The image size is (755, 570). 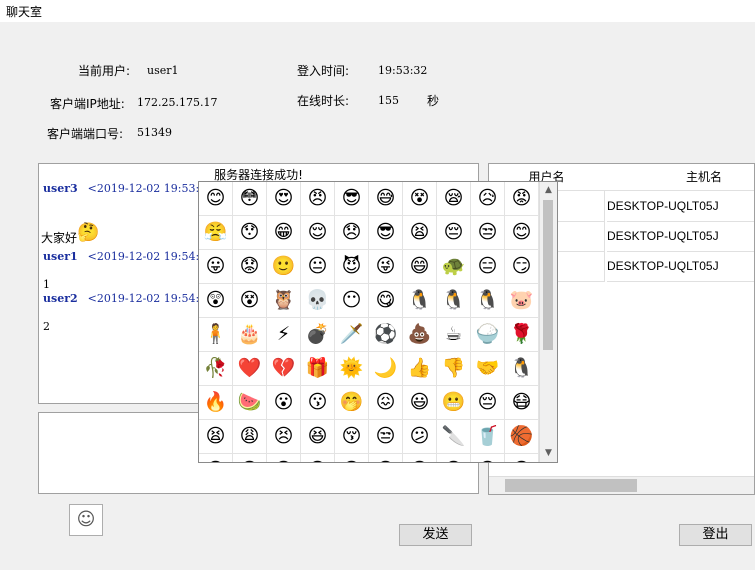 I want to click on emoji-cell: 🙂, so click(x=284, y=267).